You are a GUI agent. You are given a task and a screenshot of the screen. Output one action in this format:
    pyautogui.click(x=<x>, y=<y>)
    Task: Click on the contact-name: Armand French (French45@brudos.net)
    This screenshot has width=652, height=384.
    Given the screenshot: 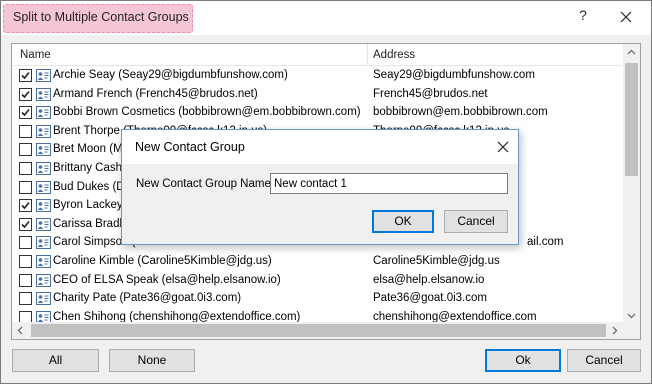 What is the action you would take?
    pyautogui.click(x=155, y=93)
    